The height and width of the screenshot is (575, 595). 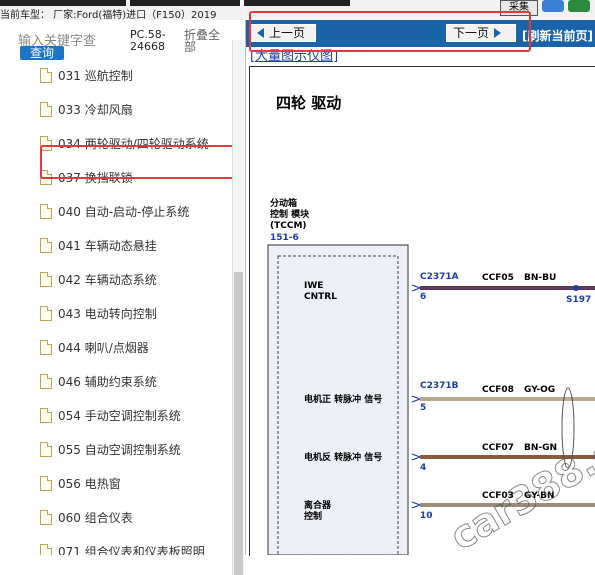 I want to click on tree-item: 060 组合仪表, so click(x=86, y=517).